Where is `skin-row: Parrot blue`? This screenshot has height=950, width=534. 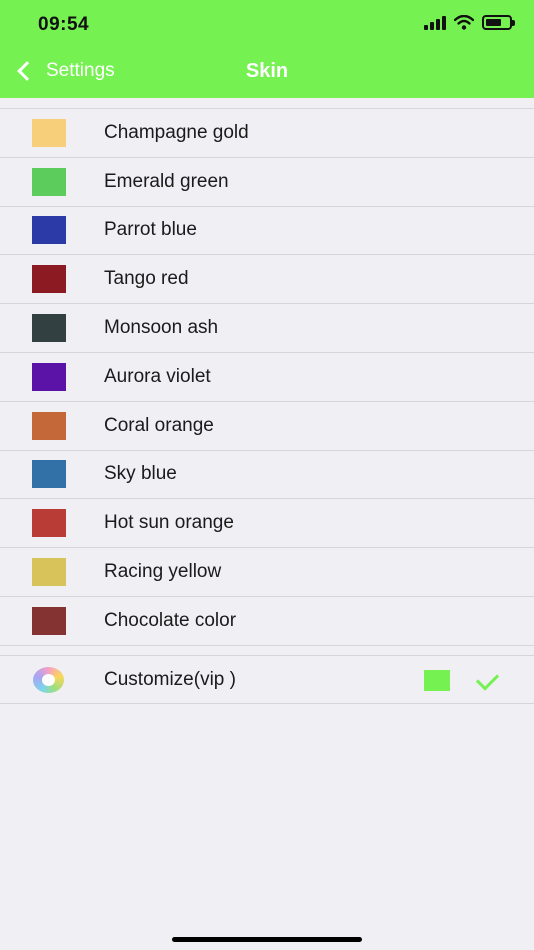 skin-row: Parrot blue is located at coordinates (267, 231).